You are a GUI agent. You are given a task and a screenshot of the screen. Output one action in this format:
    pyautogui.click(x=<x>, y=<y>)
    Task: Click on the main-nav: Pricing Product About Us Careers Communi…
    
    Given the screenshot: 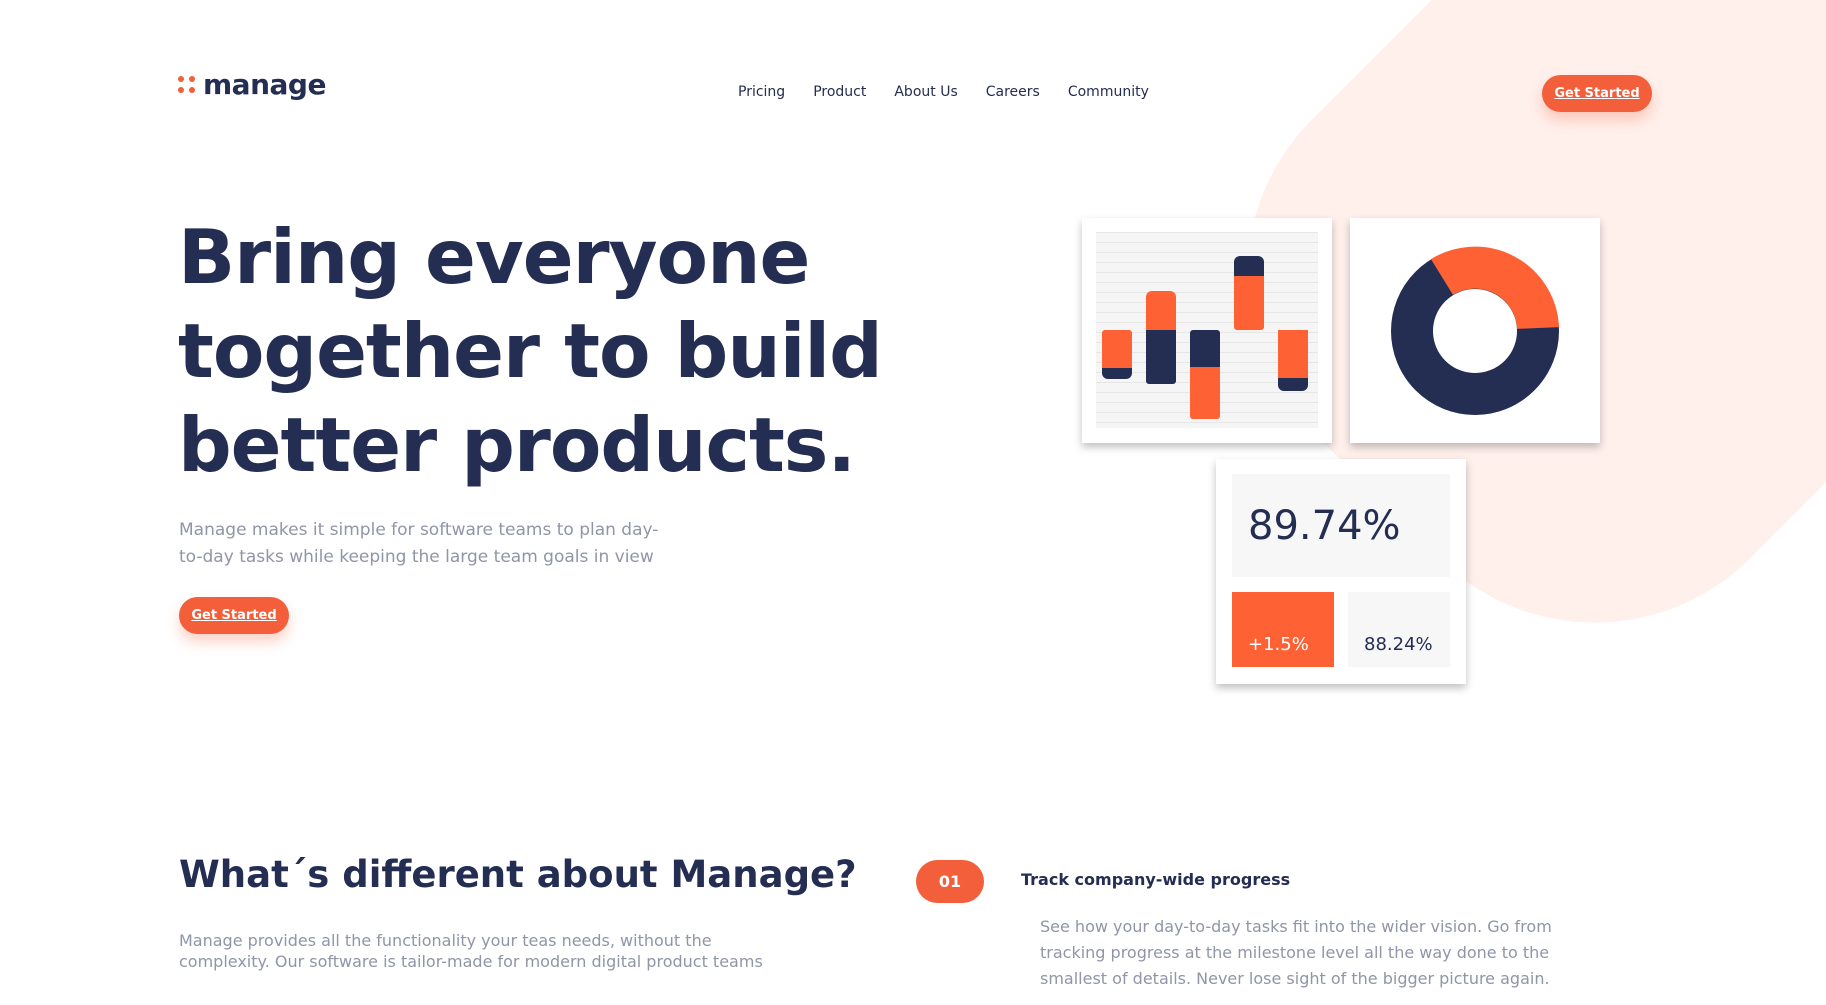 What is the action you would take?
    pyautogui.click(x=943, y=92)
    